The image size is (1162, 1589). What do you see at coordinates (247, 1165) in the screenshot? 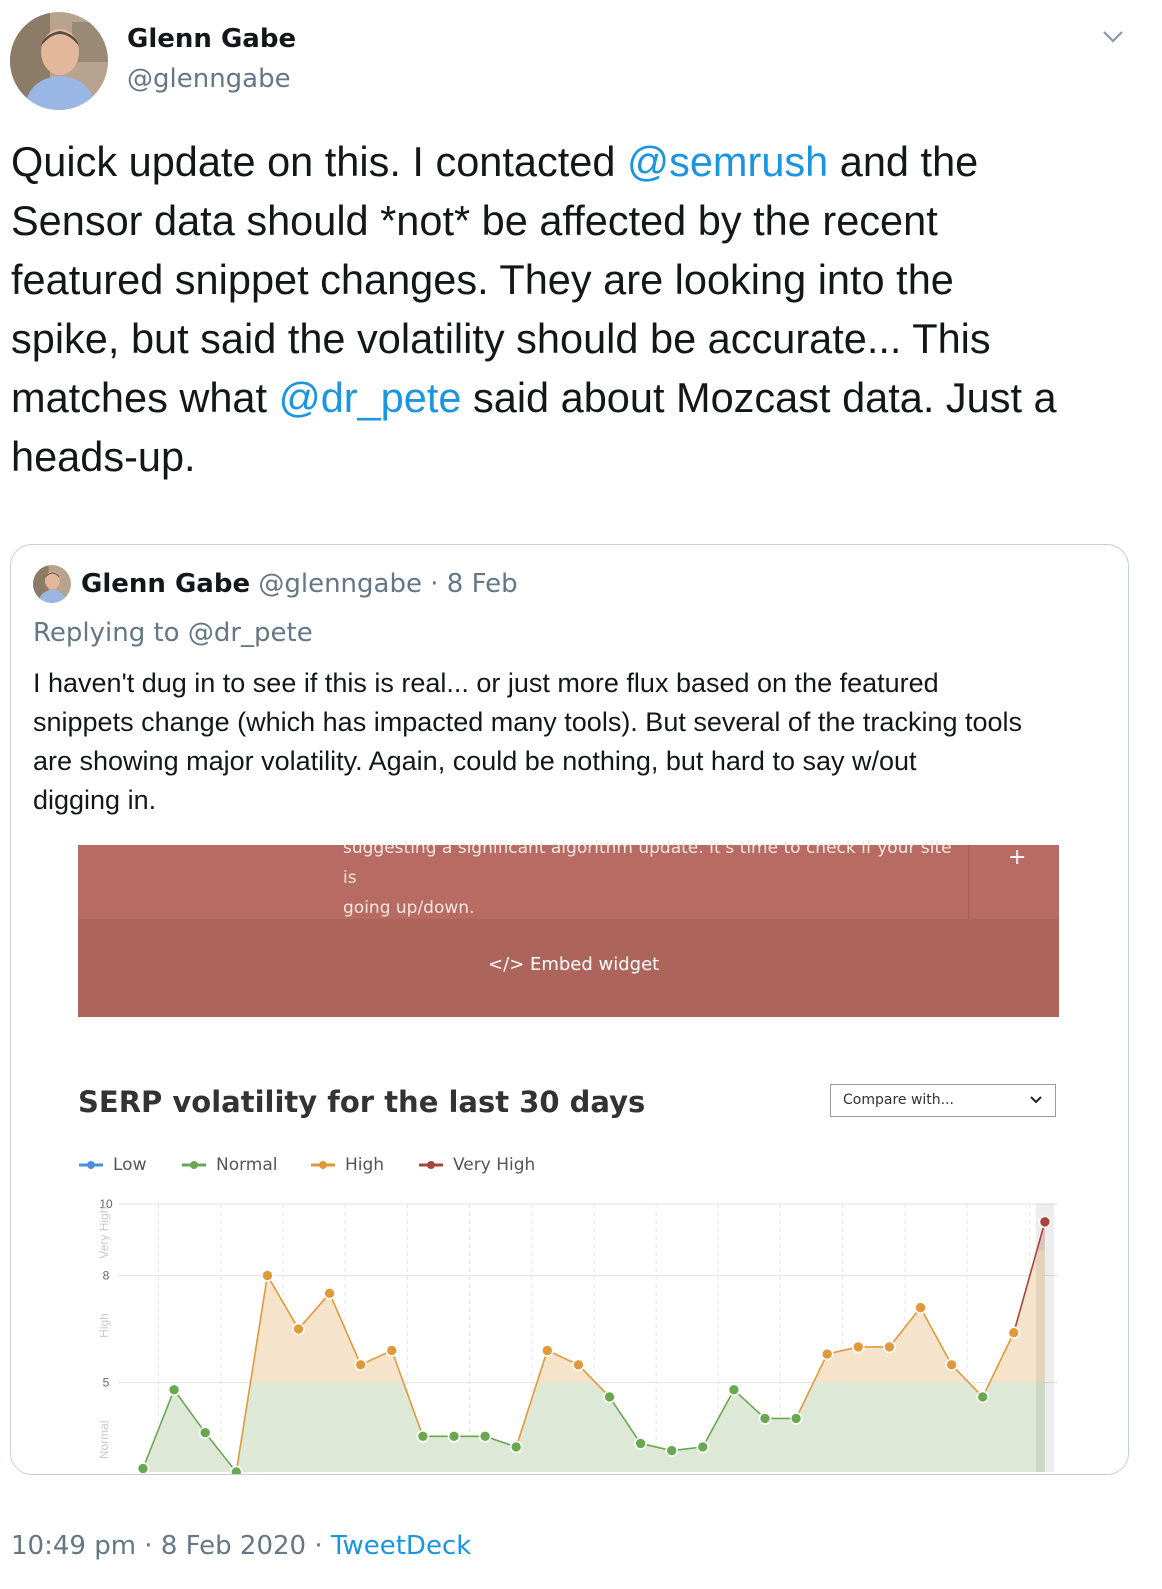
I see `legend-label-normal: Normal` at bounding box center [247, 1165].